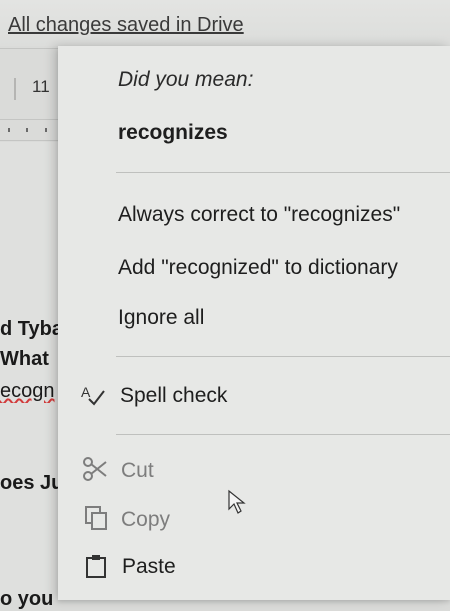  Describe the element at coordinates (95, 469) in the screenshot. I see `scissors-icon` at that location.